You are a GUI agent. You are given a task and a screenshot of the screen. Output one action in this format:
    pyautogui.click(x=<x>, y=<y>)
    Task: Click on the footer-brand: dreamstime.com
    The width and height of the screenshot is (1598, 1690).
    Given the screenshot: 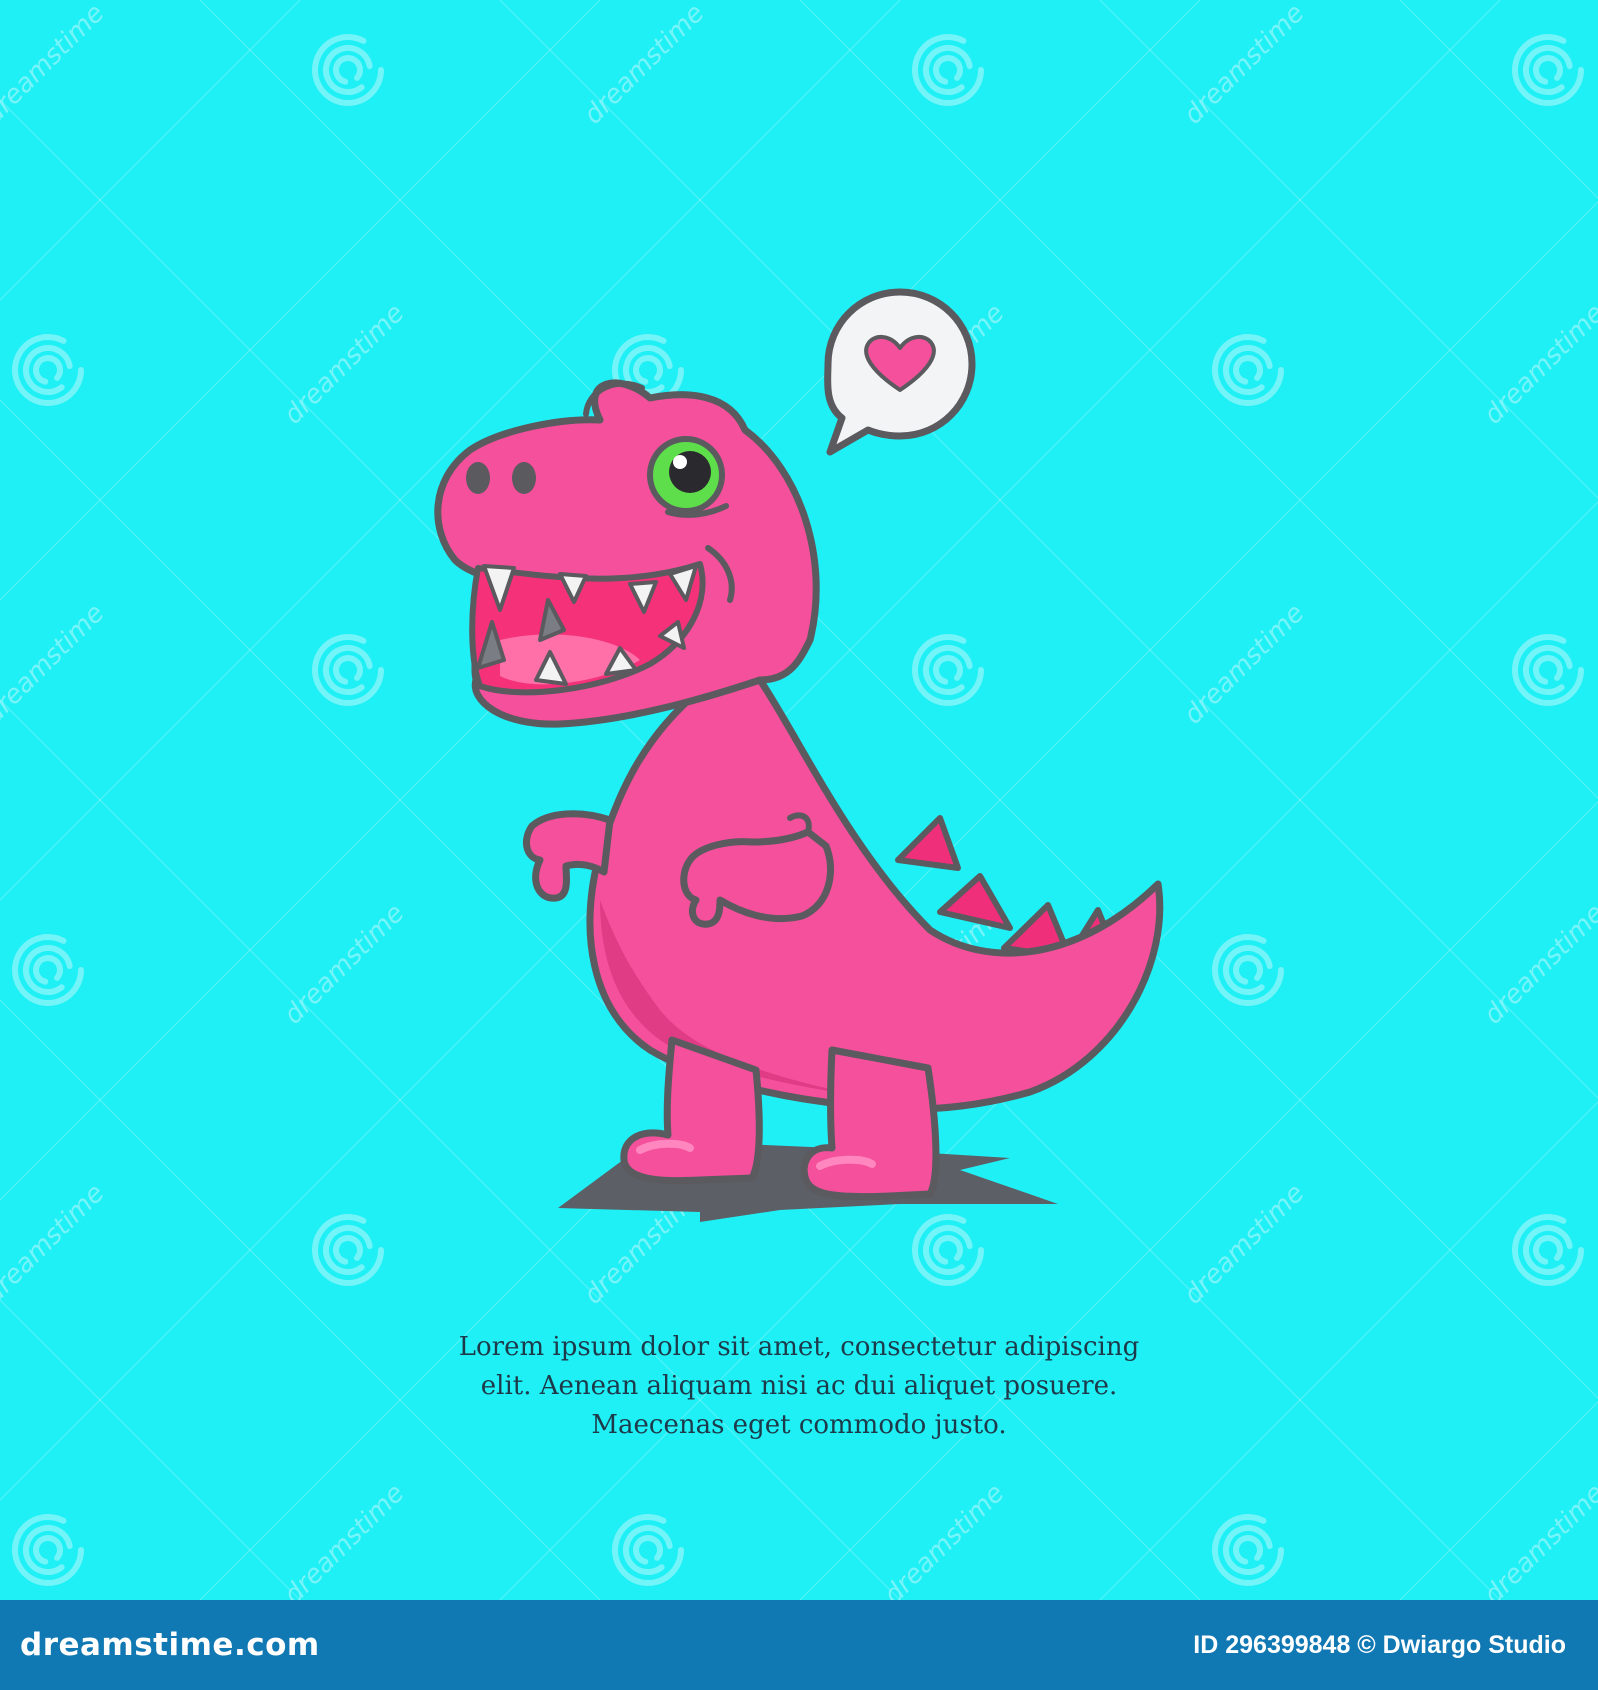 What is the action you would take?
    pyautogui.click(x=170, y=1645)
    